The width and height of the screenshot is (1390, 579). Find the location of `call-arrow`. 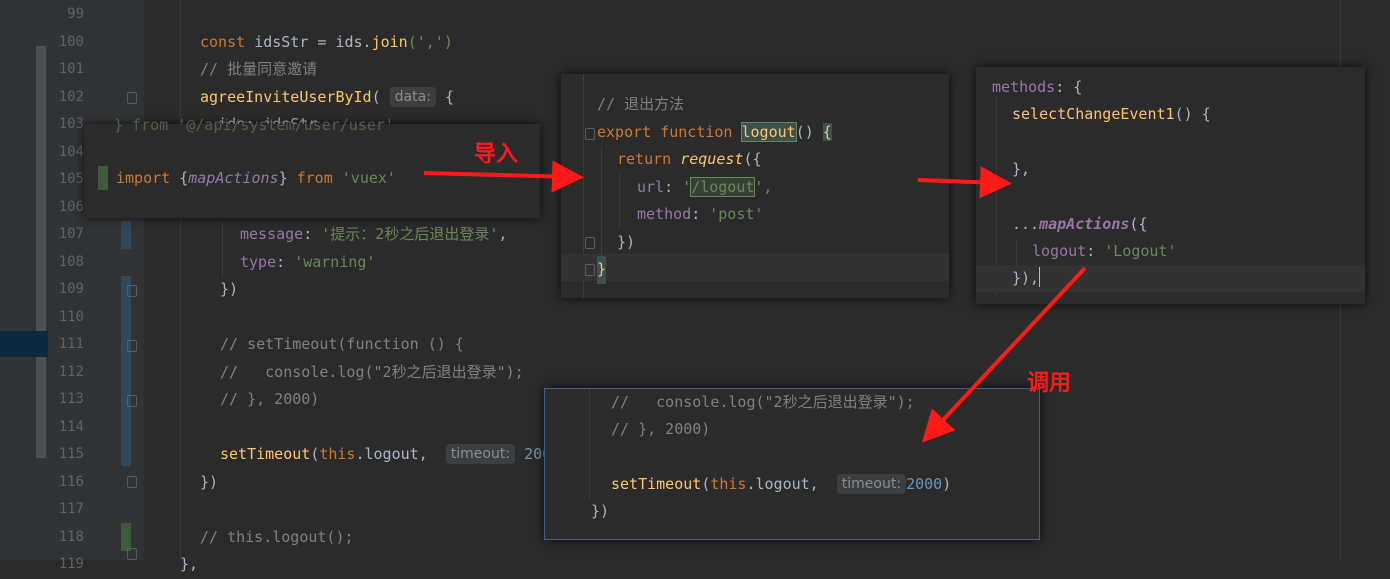

call-arrow is located at coordinates (1004, 354).